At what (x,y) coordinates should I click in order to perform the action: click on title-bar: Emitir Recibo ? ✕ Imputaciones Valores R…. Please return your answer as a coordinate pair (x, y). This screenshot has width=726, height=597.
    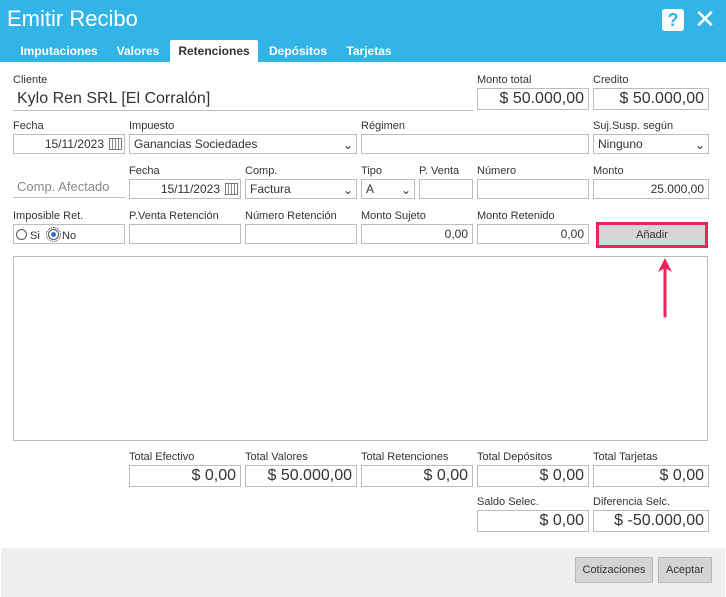
    Looking at the image, I should click on (363, 31).